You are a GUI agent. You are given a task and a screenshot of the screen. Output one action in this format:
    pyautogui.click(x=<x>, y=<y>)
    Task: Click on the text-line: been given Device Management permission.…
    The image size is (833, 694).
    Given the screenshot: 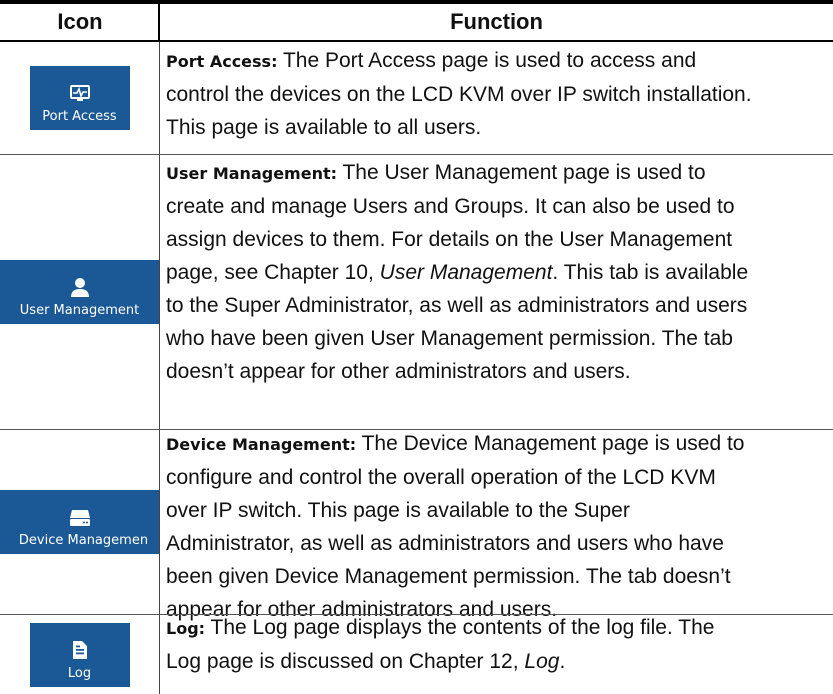 What is the action you would take?
    pyautogui.click(x=448, y=576)
    